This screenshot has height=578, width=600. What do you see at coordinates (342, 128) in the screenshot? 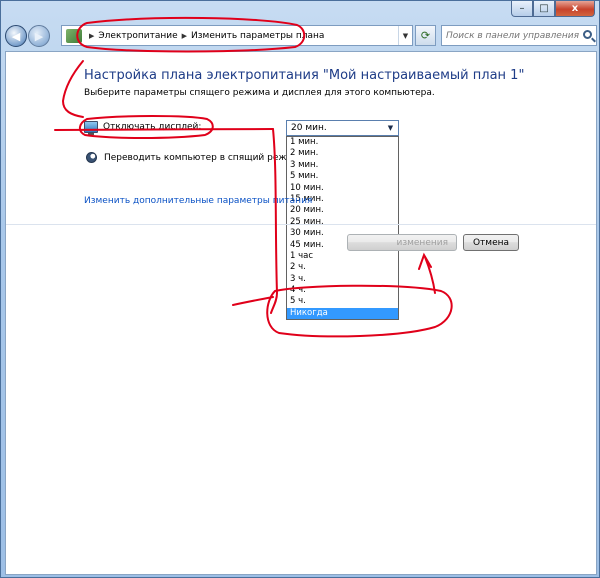
I see `display-timeout-select: 20 мин. ▼` at bounding box center [342, 128].